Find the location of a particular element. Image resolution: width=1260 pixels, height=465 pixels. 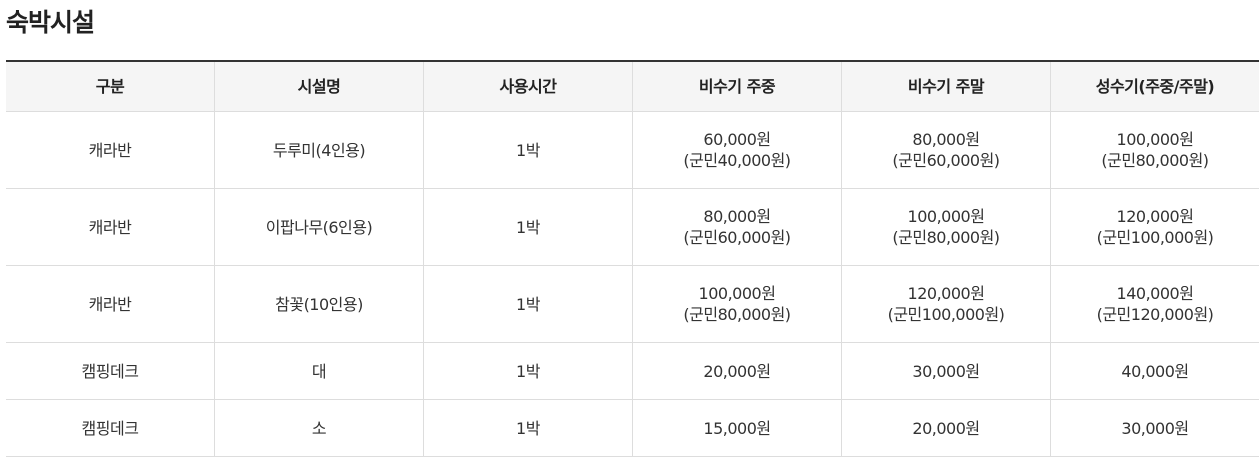

cell-offseason-weekday: 80,000원 (군민60,000원) is located at coordinates (737, 227).